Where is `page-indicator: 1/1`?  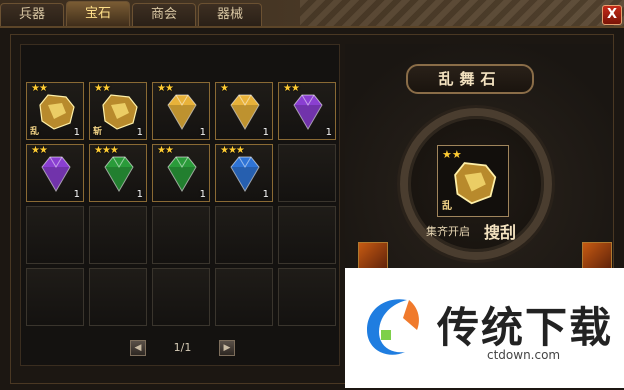 page-indicator: 1/1 is located at coordinates (182, 347).